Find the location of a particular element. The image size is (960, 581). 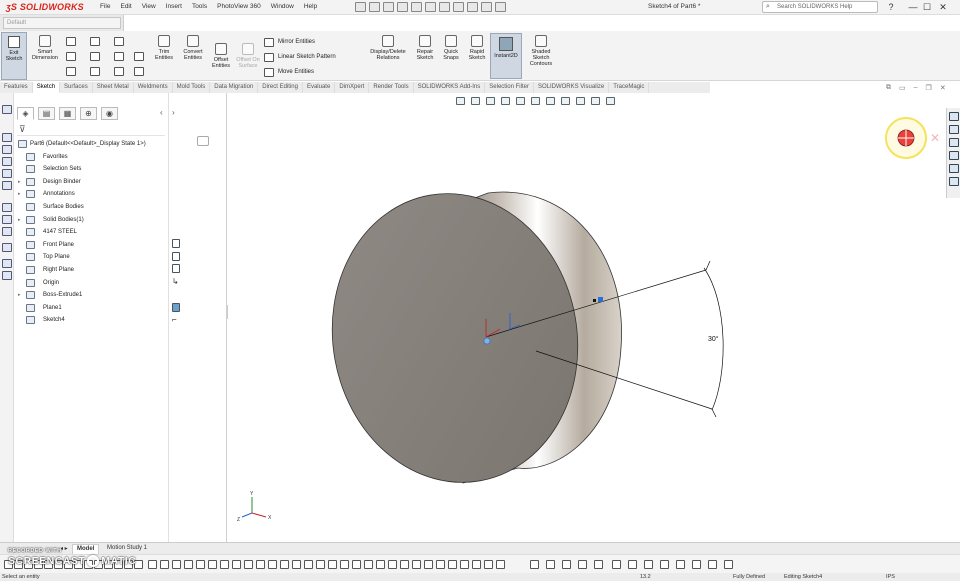

home-icon is located at coordinates (954, 116).